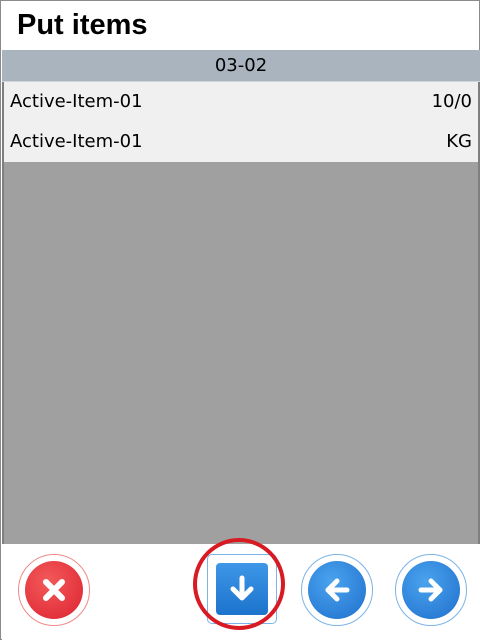 This screenshot has width=480, height=640. I want to click on arrow-down-icon, so click(242, 588).